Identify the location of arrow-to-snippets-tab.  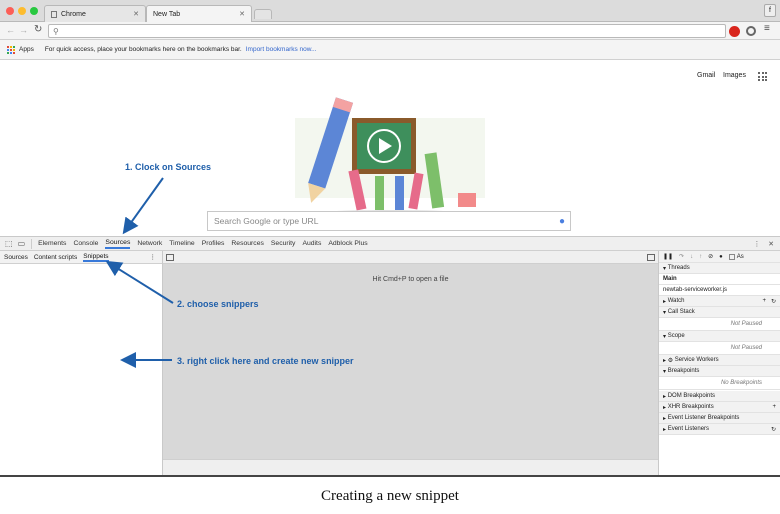
(139, 282).